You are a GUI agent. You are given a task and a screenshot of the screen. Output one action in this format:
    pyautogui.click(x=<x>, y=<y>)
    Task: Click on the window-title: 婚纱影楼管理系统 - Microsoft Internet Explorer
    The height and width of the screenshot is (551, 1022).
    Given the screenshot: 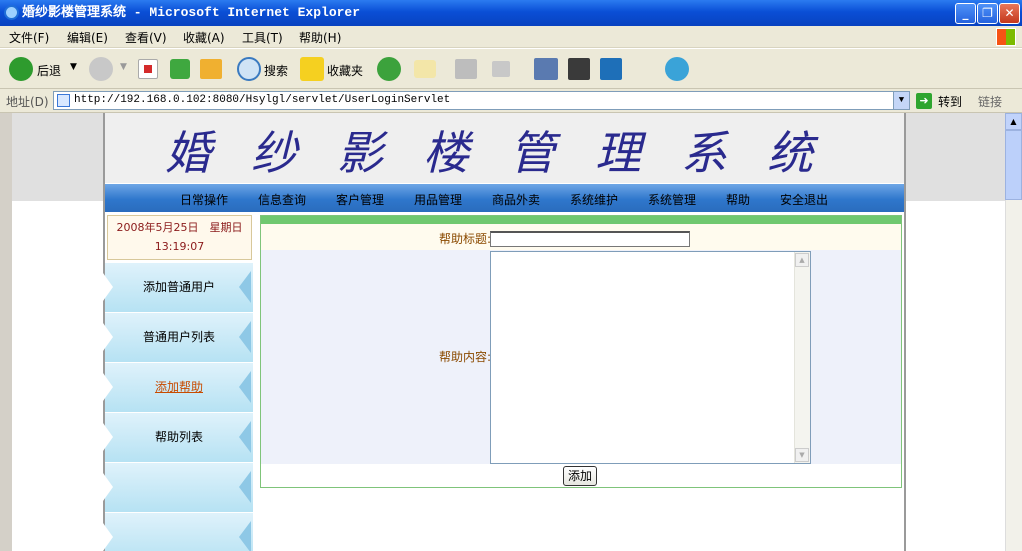 What is the action you would take?
    pyautogui.click(x=191, y=12)
    